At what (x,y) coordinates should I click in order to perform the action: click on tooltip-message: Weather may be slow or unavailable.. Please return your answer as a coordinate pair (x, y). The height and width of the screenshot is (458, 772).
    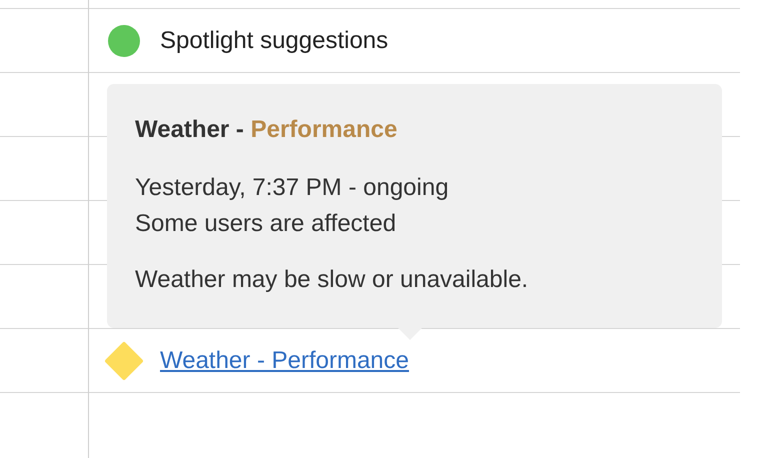
    Looking at the image, I should click on (332, 280).